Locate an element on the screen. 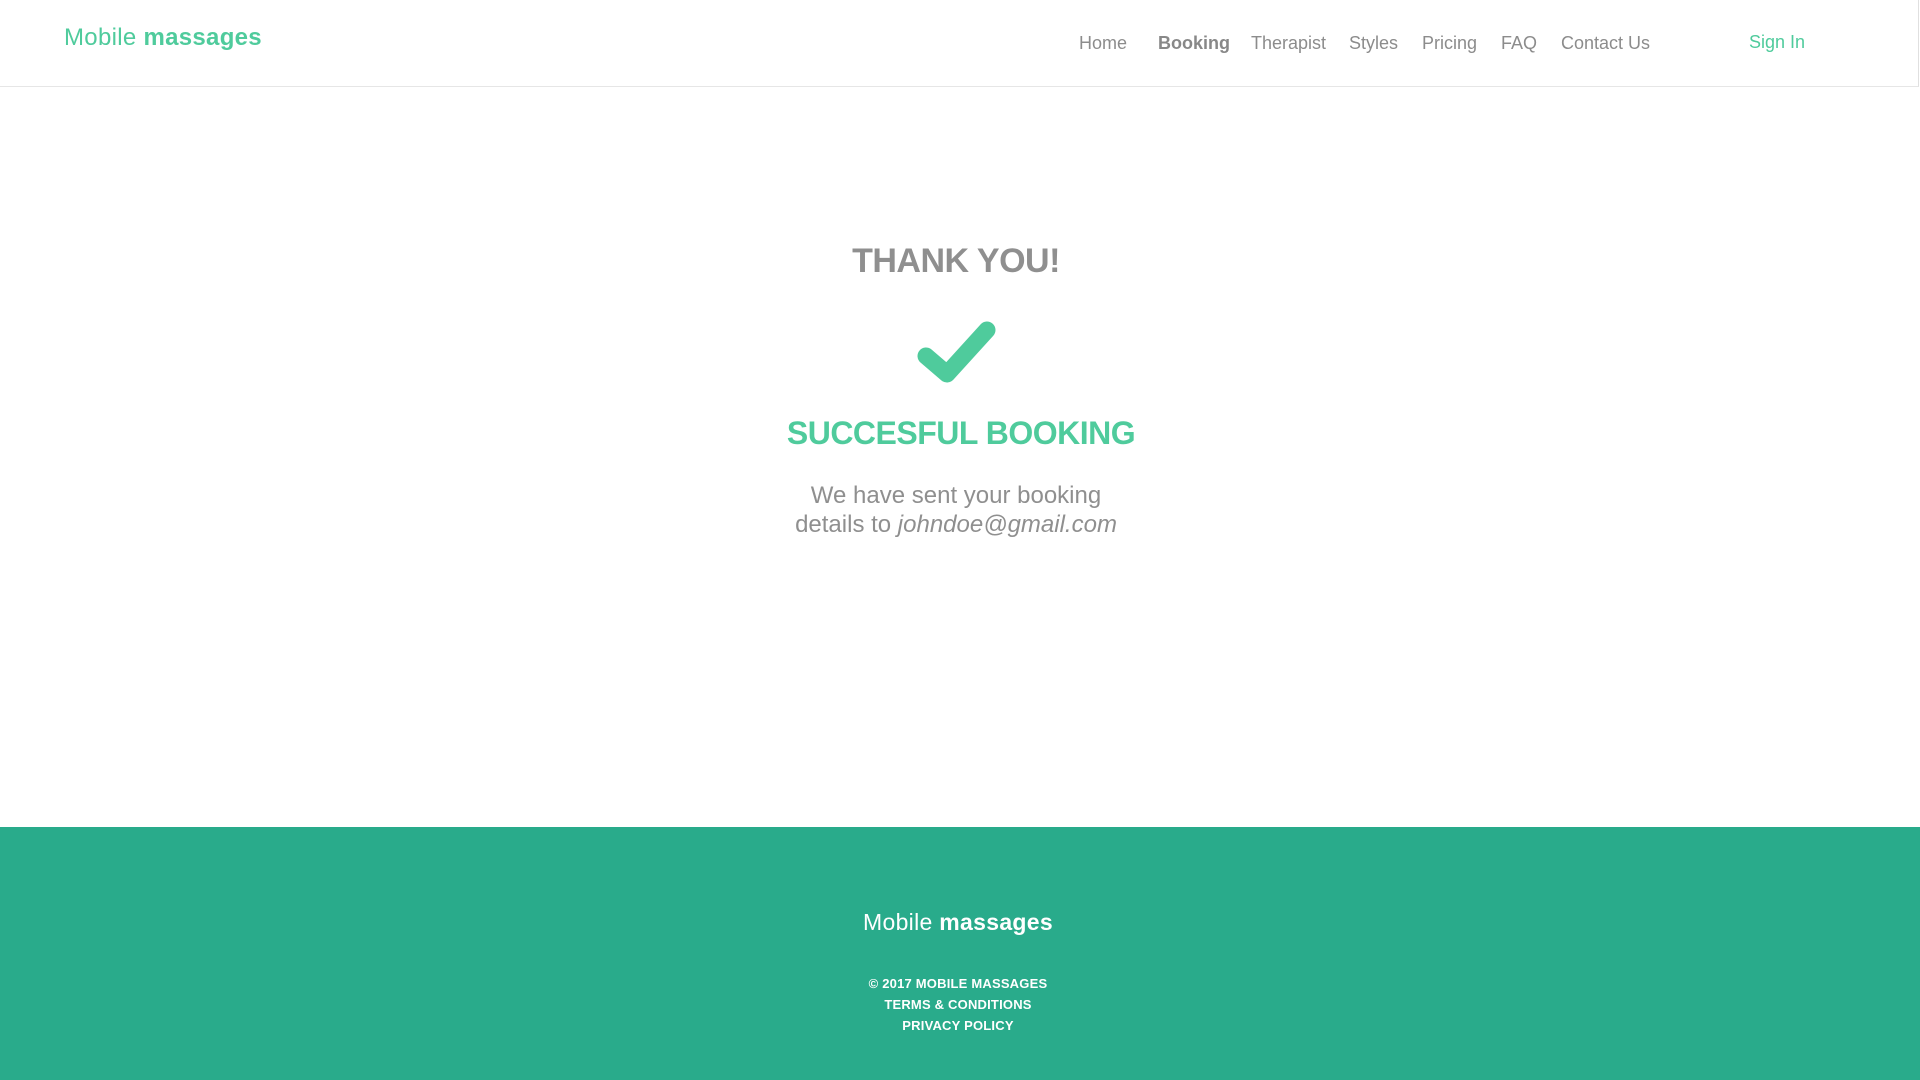 This screenshot has height=1080, width=1920. nav-therapist: Therapist is located at coordinates (1288, 43).